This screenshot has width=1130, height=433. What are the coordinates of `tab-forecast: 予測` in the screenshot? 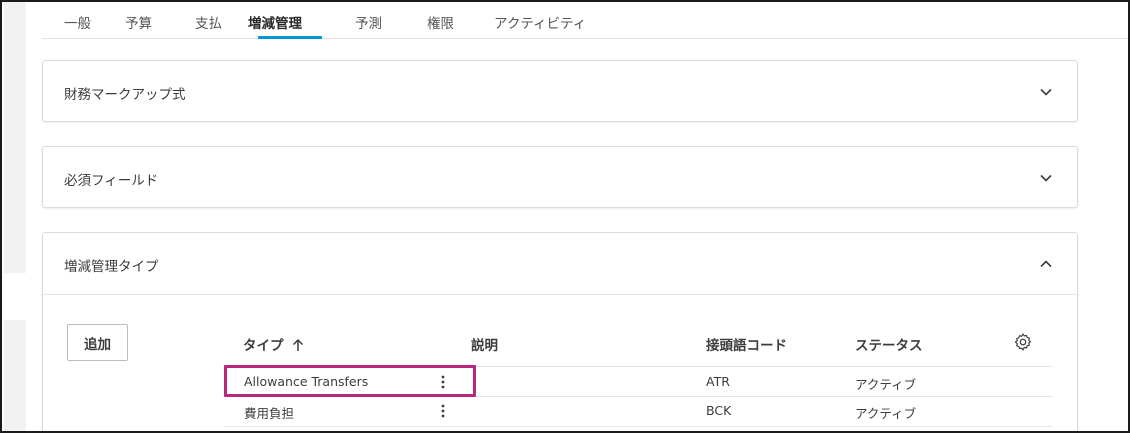 It's located at (368, 22).